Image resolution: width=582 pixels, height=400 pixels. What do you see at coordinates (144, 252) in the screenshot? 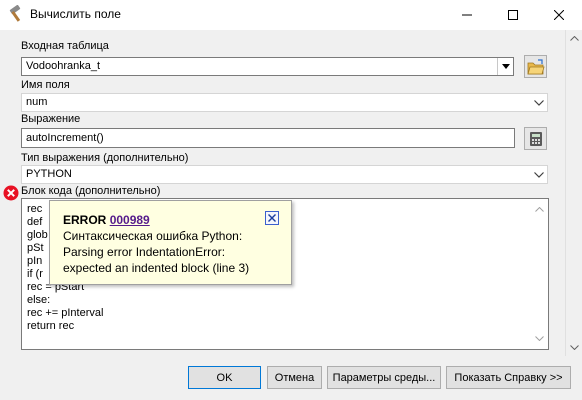
I see `error-message-line: Parsing error IndentationError:` at bounding box center [144, 252].